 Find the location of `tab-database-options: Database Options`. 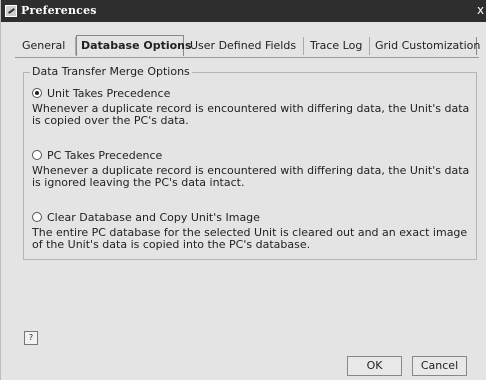

tab-database-options: Database Options is located at coordinates (134, 45).